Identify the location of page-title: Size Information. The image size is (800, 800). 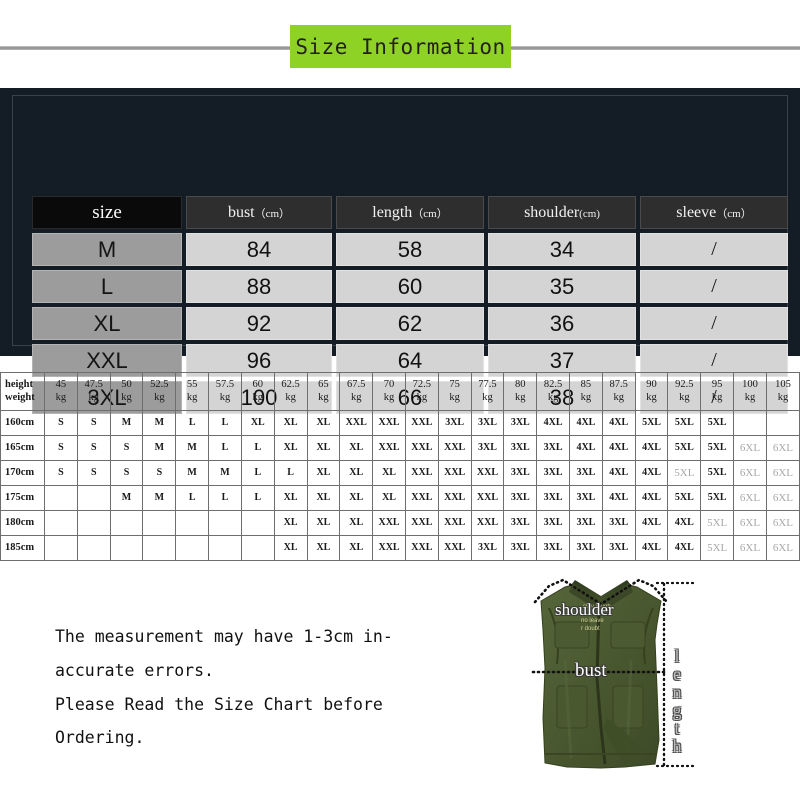
(400, 46).